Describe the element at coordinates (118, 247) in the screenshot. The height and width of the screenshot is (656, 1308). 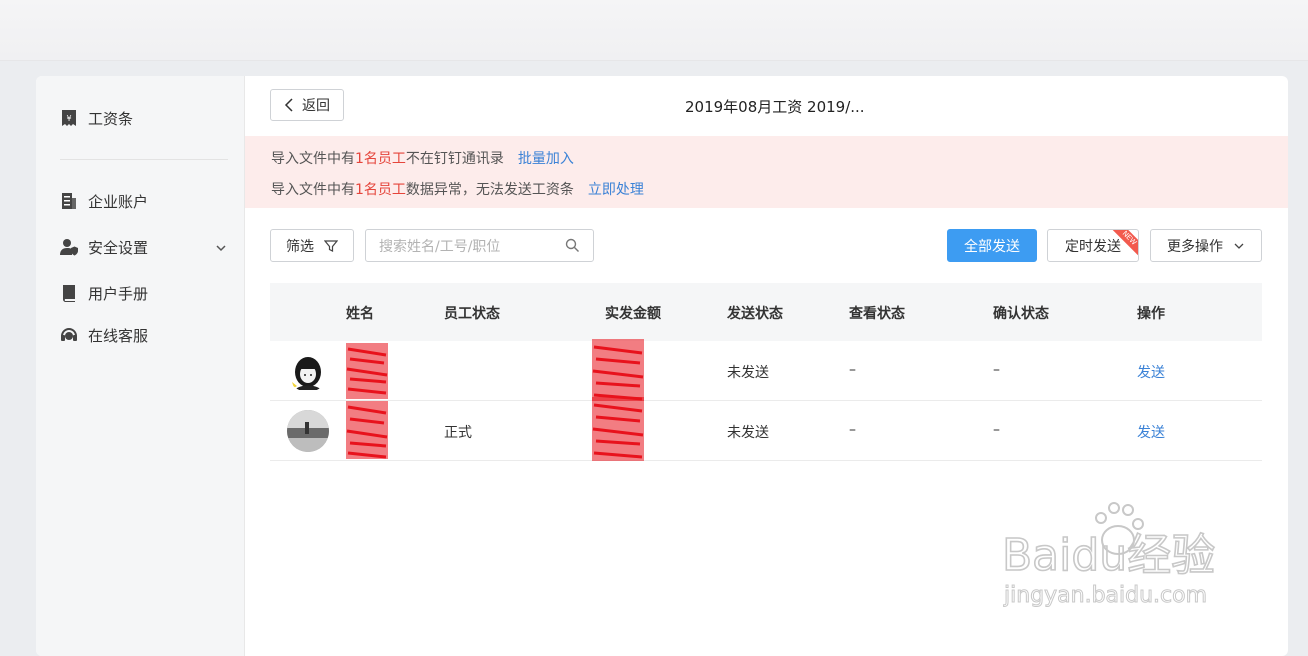
I see `sidebar-item-label: 安全设置` at that location.